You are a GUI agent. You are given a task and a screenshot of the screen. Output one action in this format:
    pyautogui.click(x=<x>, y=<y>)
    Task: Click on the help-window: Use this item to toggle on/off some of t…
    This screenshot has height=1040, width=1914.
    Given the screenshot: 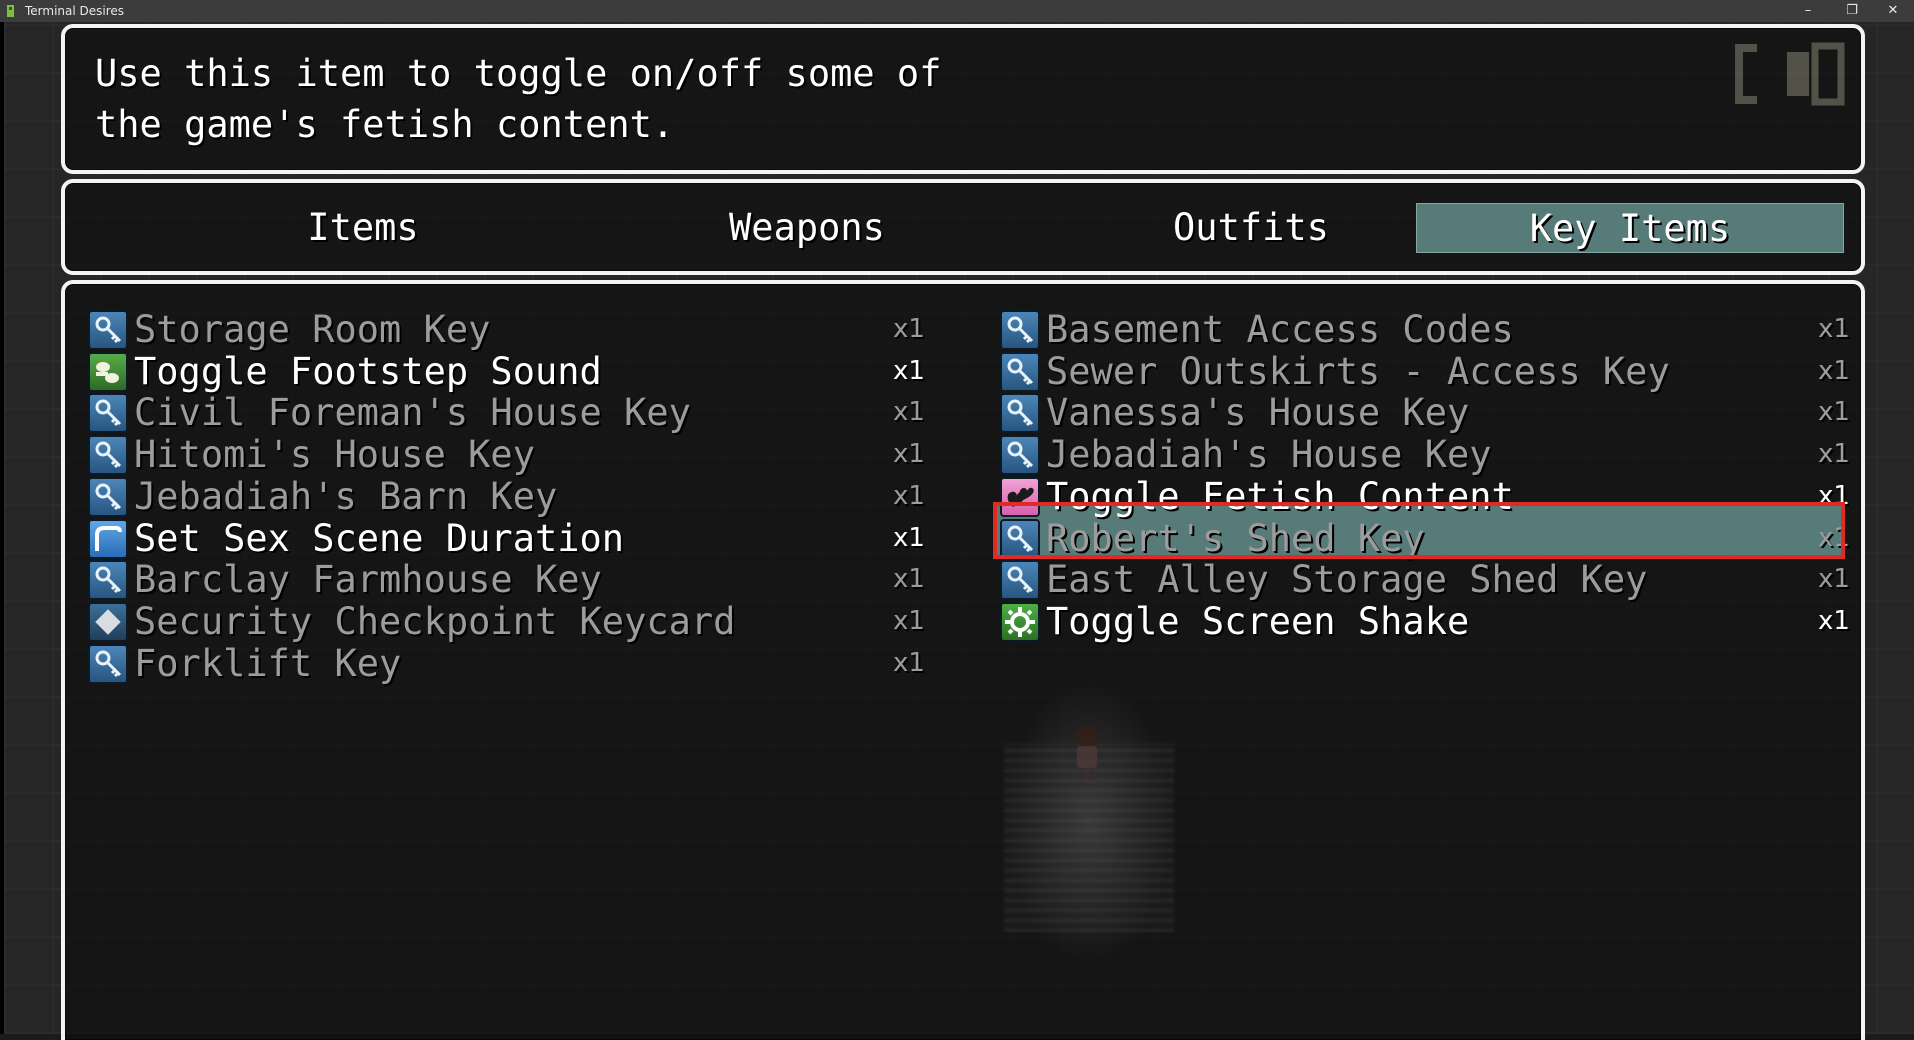 What is the action you would take?
    pyautogui.click(x=963, y=99)
    